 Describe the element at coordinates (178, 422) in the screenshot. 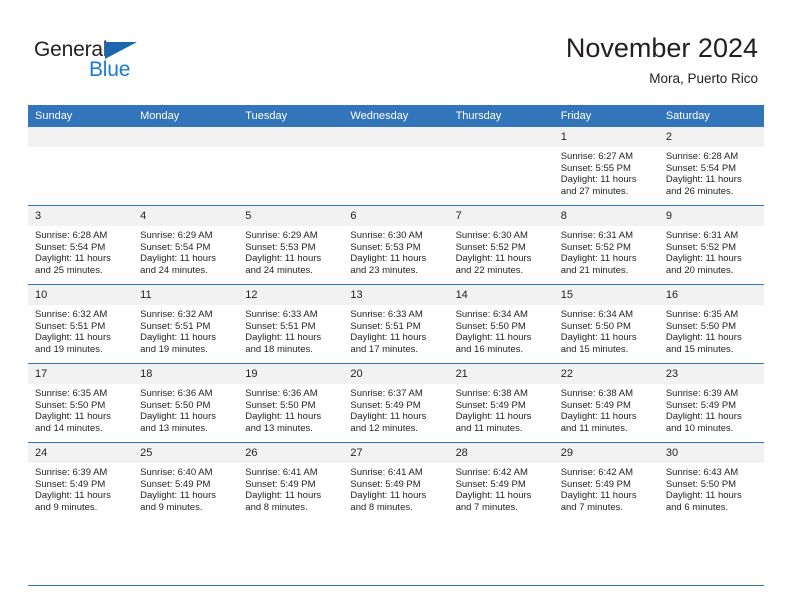

I see `daylight-text: Daylight: 11 hours and 13 minutes.` at that location.